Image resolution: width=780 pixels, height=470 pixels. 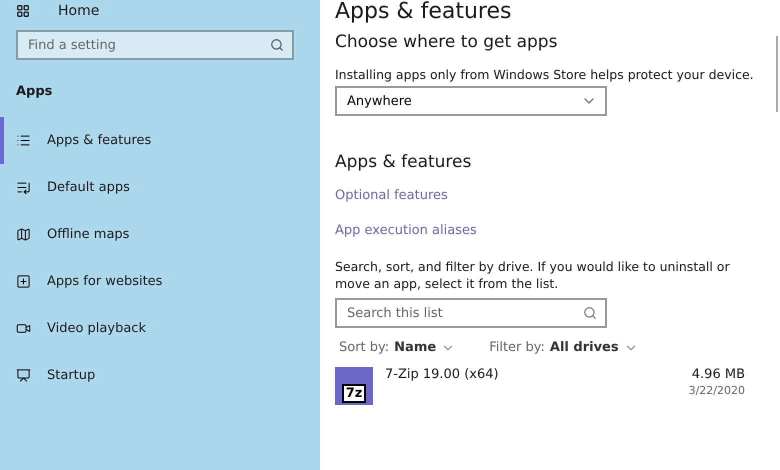 What do you see at coordinates (23, 281) in the screenshot?
I see `plus-square-icon` at bounding box center [23, 281].